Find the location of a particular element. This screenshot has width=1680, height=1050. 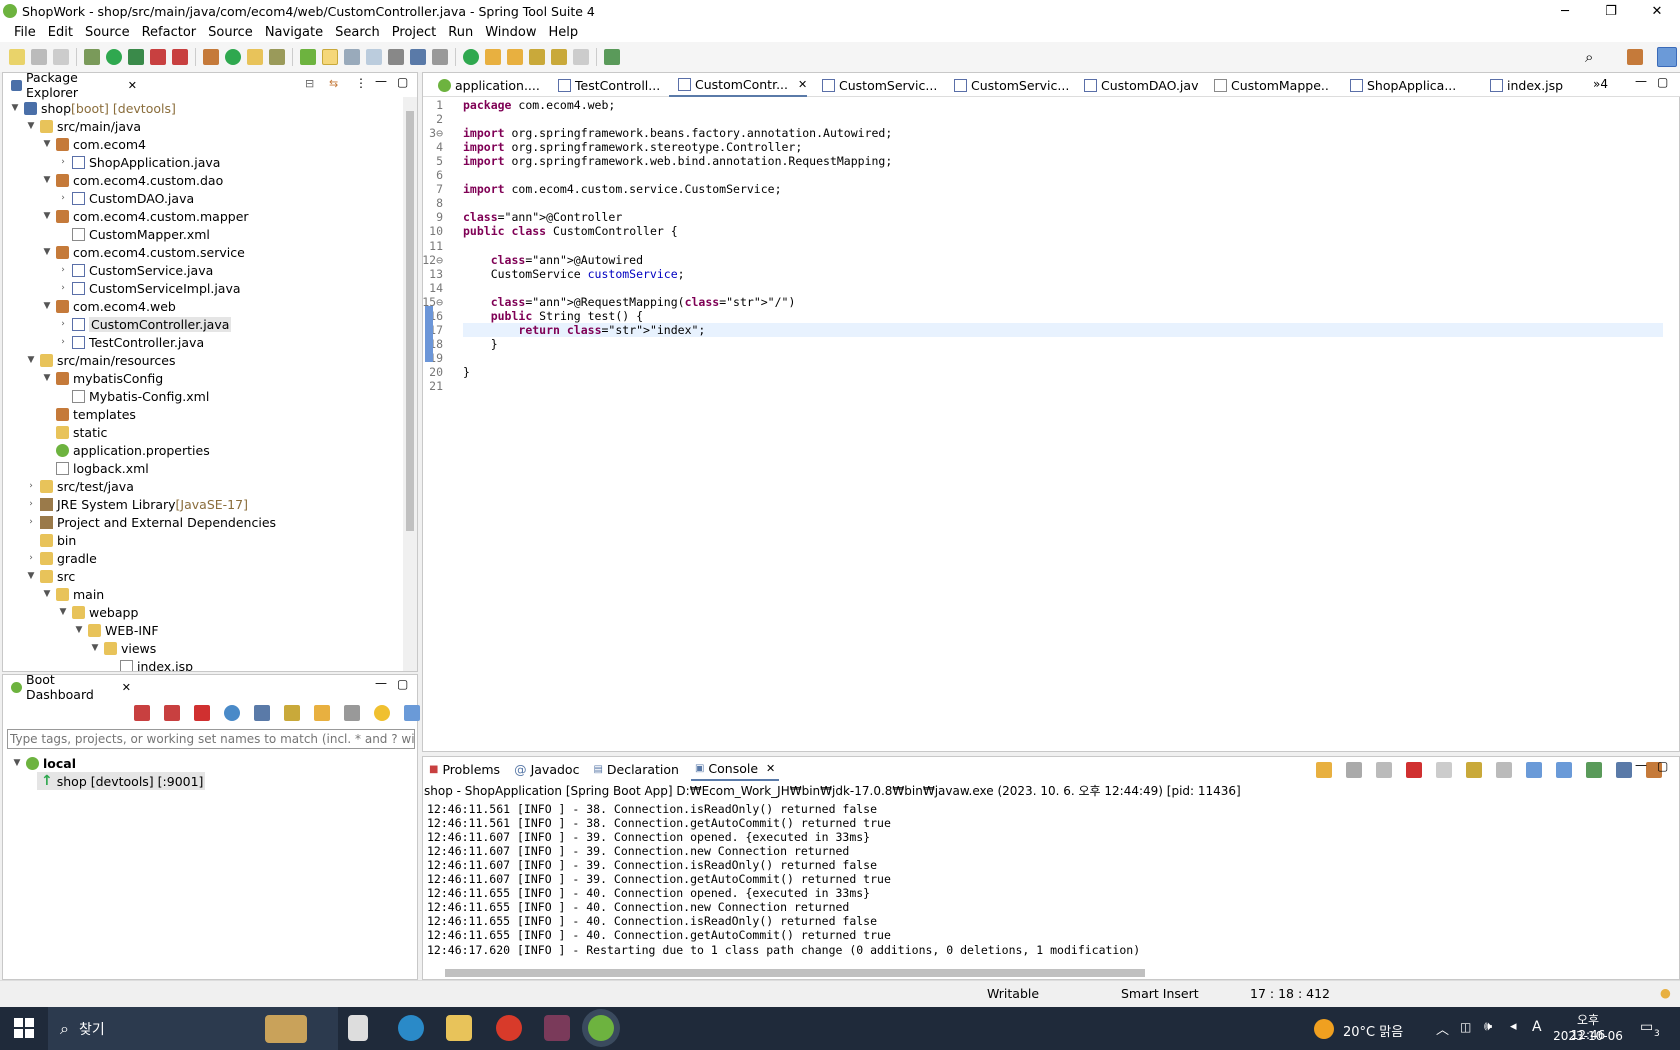

editor-horizontal-scrollbar is located at coordinates (1063, 737).